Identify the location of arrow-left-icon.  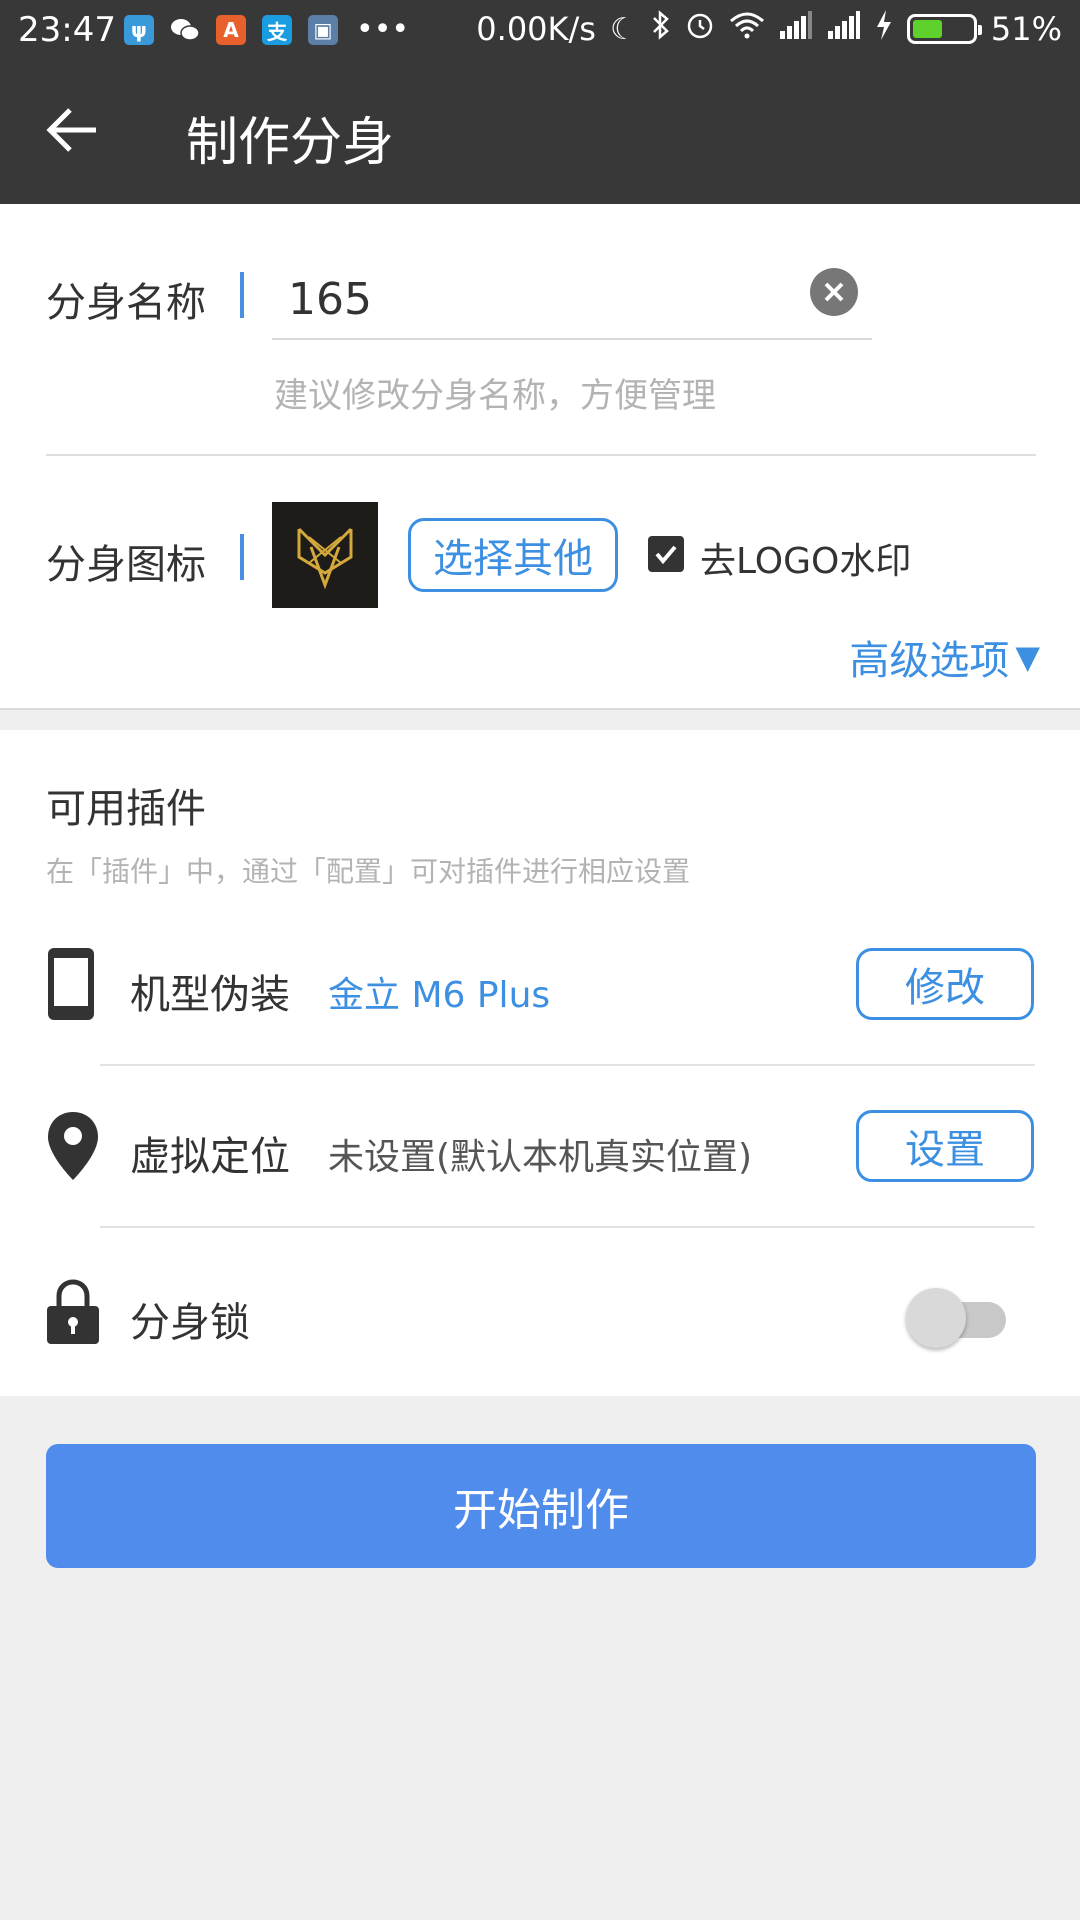
(72, 130).